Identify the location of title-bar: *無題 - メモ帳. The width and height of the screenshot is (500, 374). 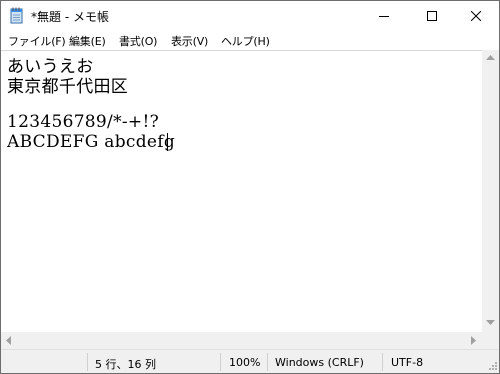
(250, 16).